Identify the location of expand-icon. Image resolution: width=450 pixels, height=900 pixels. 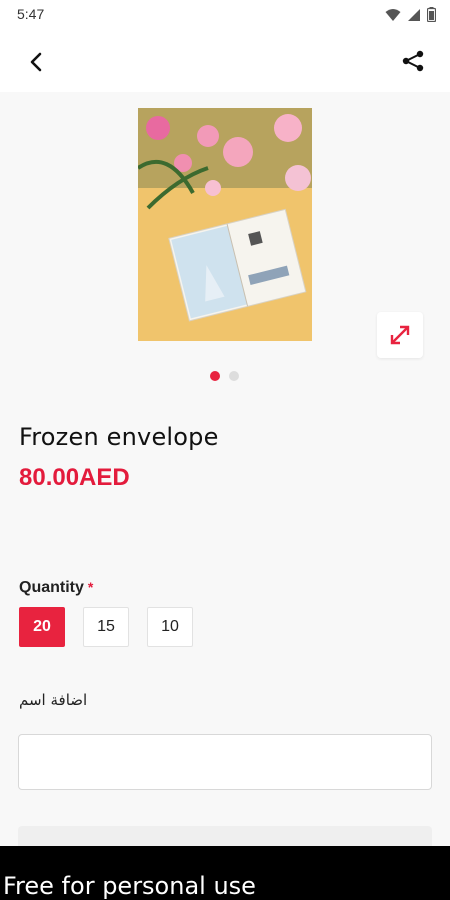
(400, 335).